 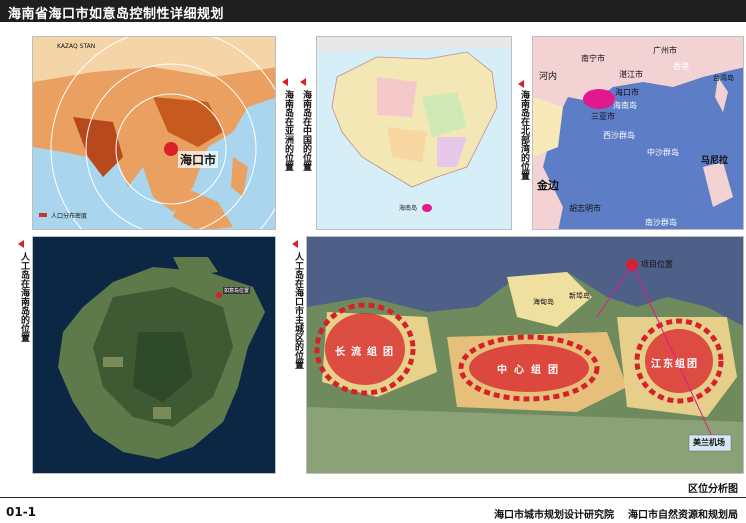 What do you see at coordinates (76, 46) in the screenshot?
I see `asia-country-label: KAZAQ STAN` at bounding box center [76, 46].